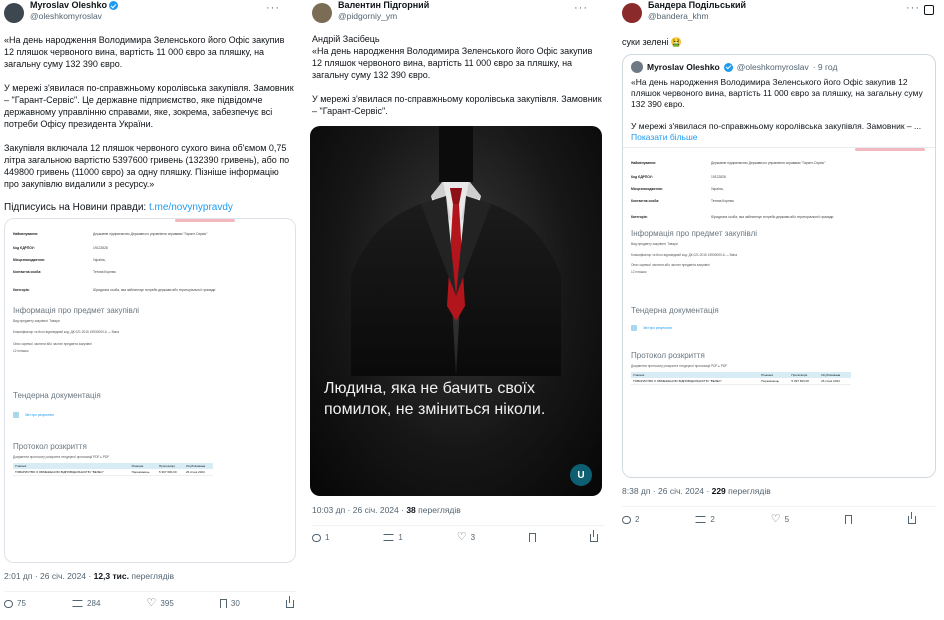 This screenshot has width=944, height=620. I want to click on subscribe-text: Підписуись на Новини правди:, so click(76, 207).